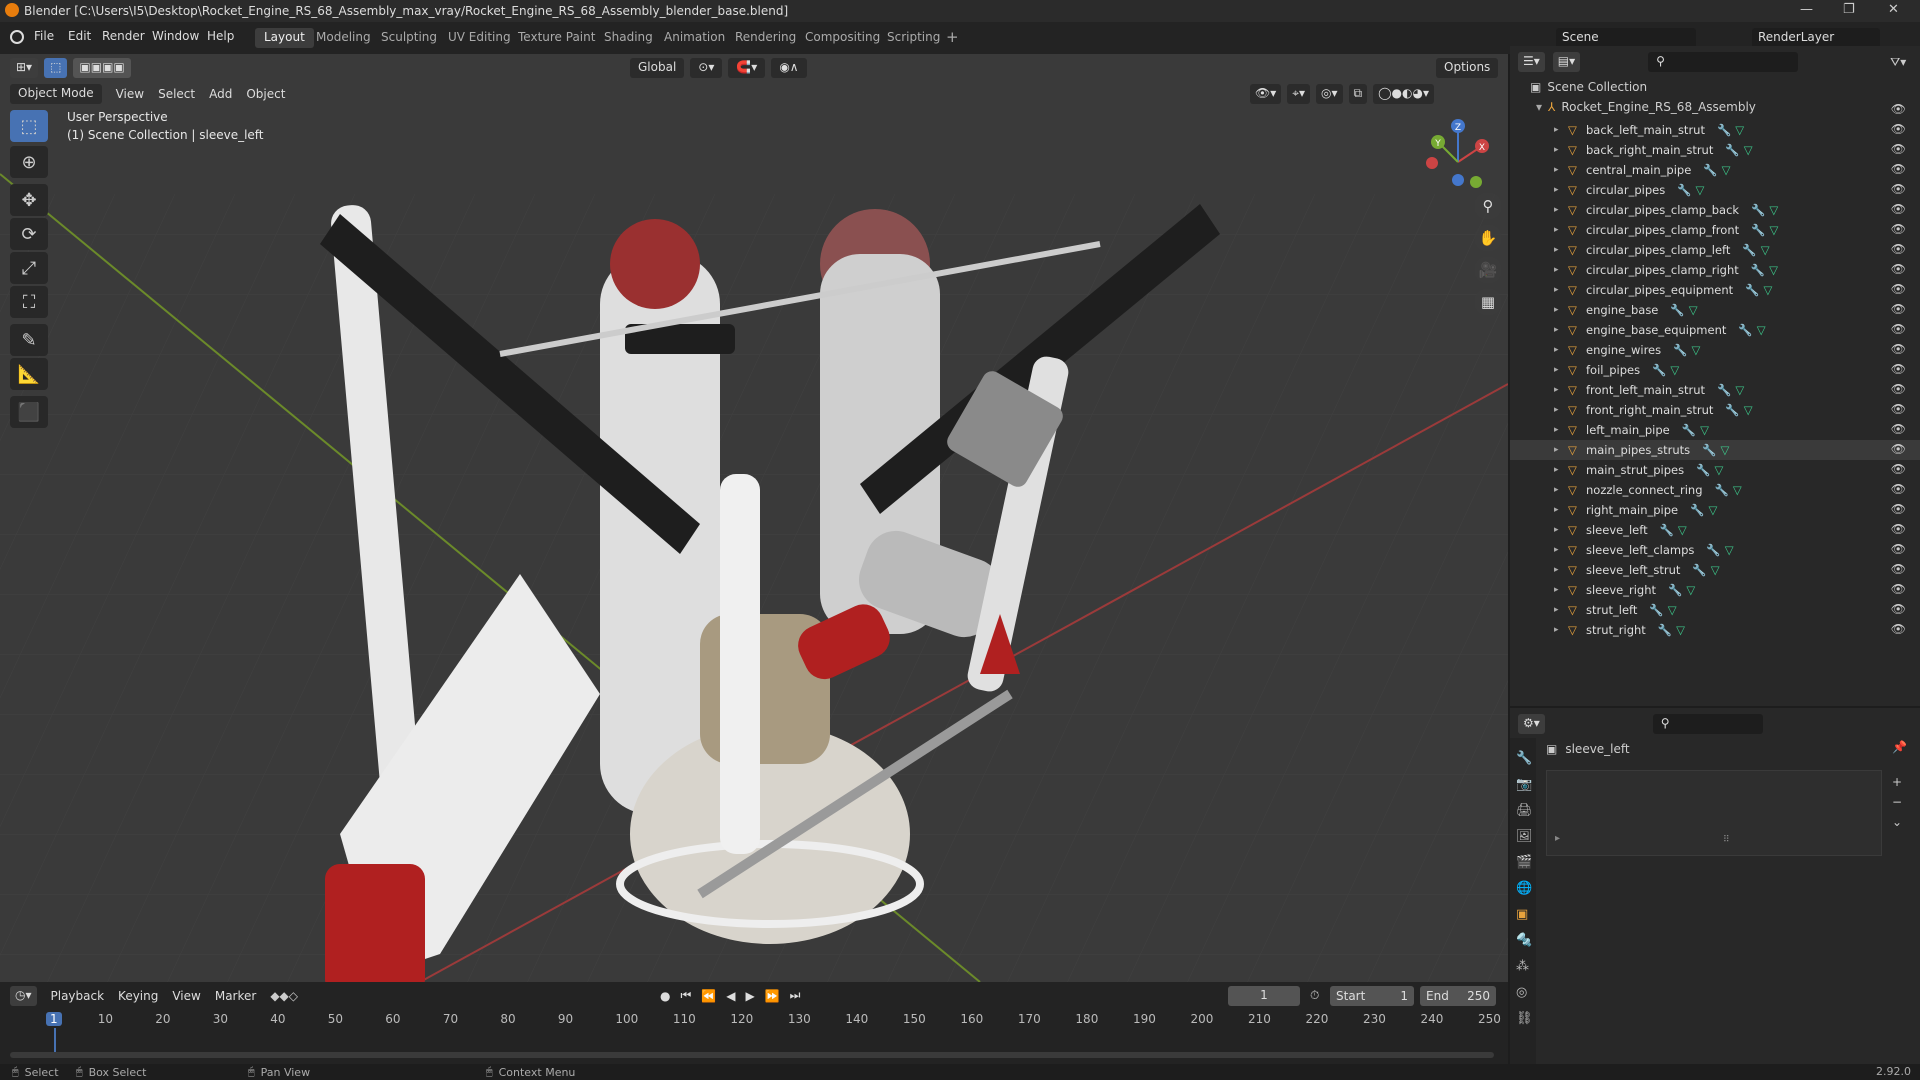 This screenshot has width=1920, height=1080. I want to click on outliner-item-circular-pipes-clamp-right: ▸ ▽ circular_pipes_clamp_right 🔧 ▽ 👁, so click(1715, 270).